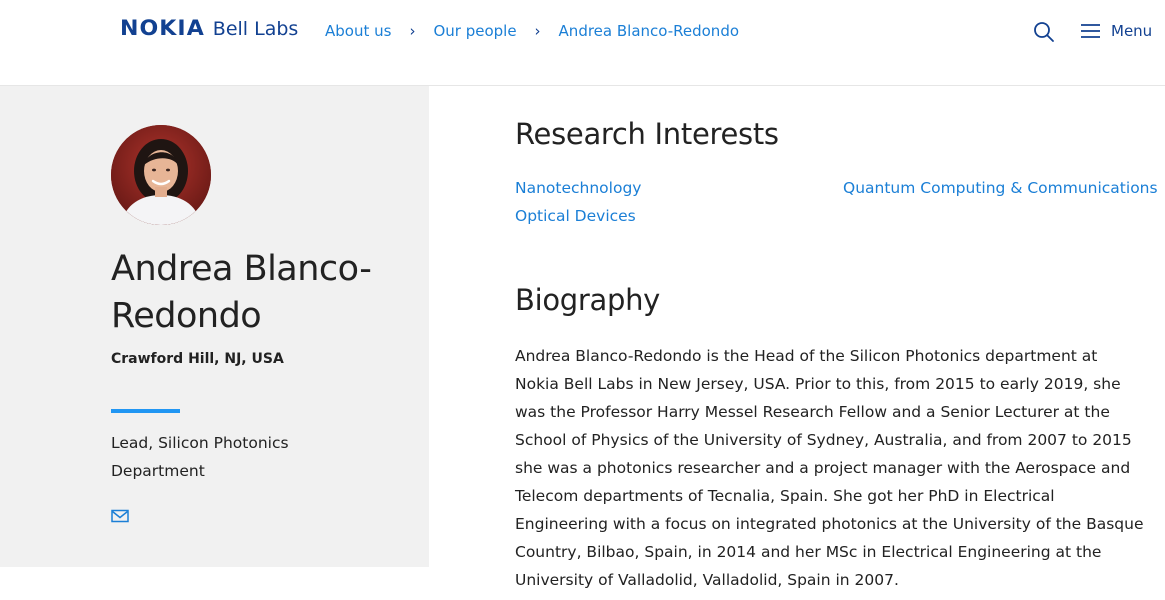 The width and height of the screenshot is (1165, 600). Describe the element at coordinates (588, 300) in the screenshot. I see `biography-heading: Biography` at that location.